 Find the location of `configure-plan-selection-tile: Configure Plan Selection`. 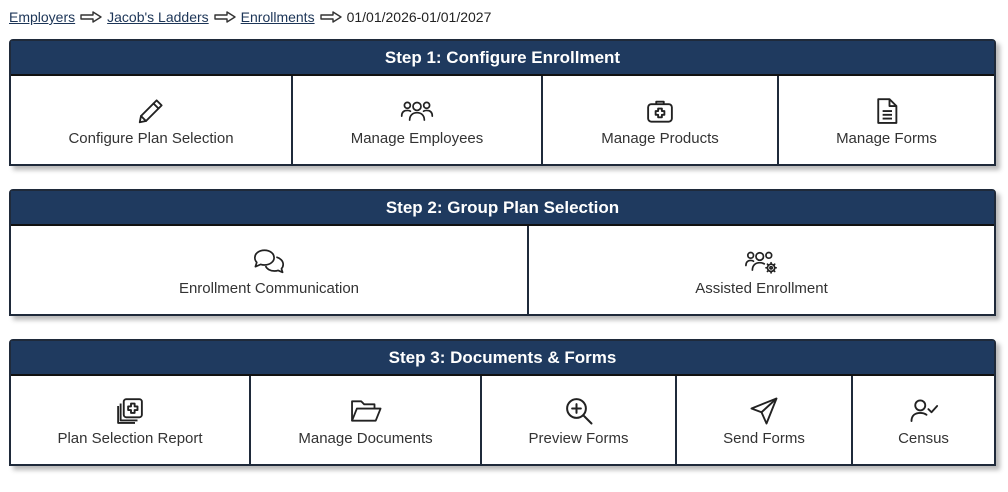

configure-plan-selection-tile: Configure Plan Selection is located at coordinates (152, 120).